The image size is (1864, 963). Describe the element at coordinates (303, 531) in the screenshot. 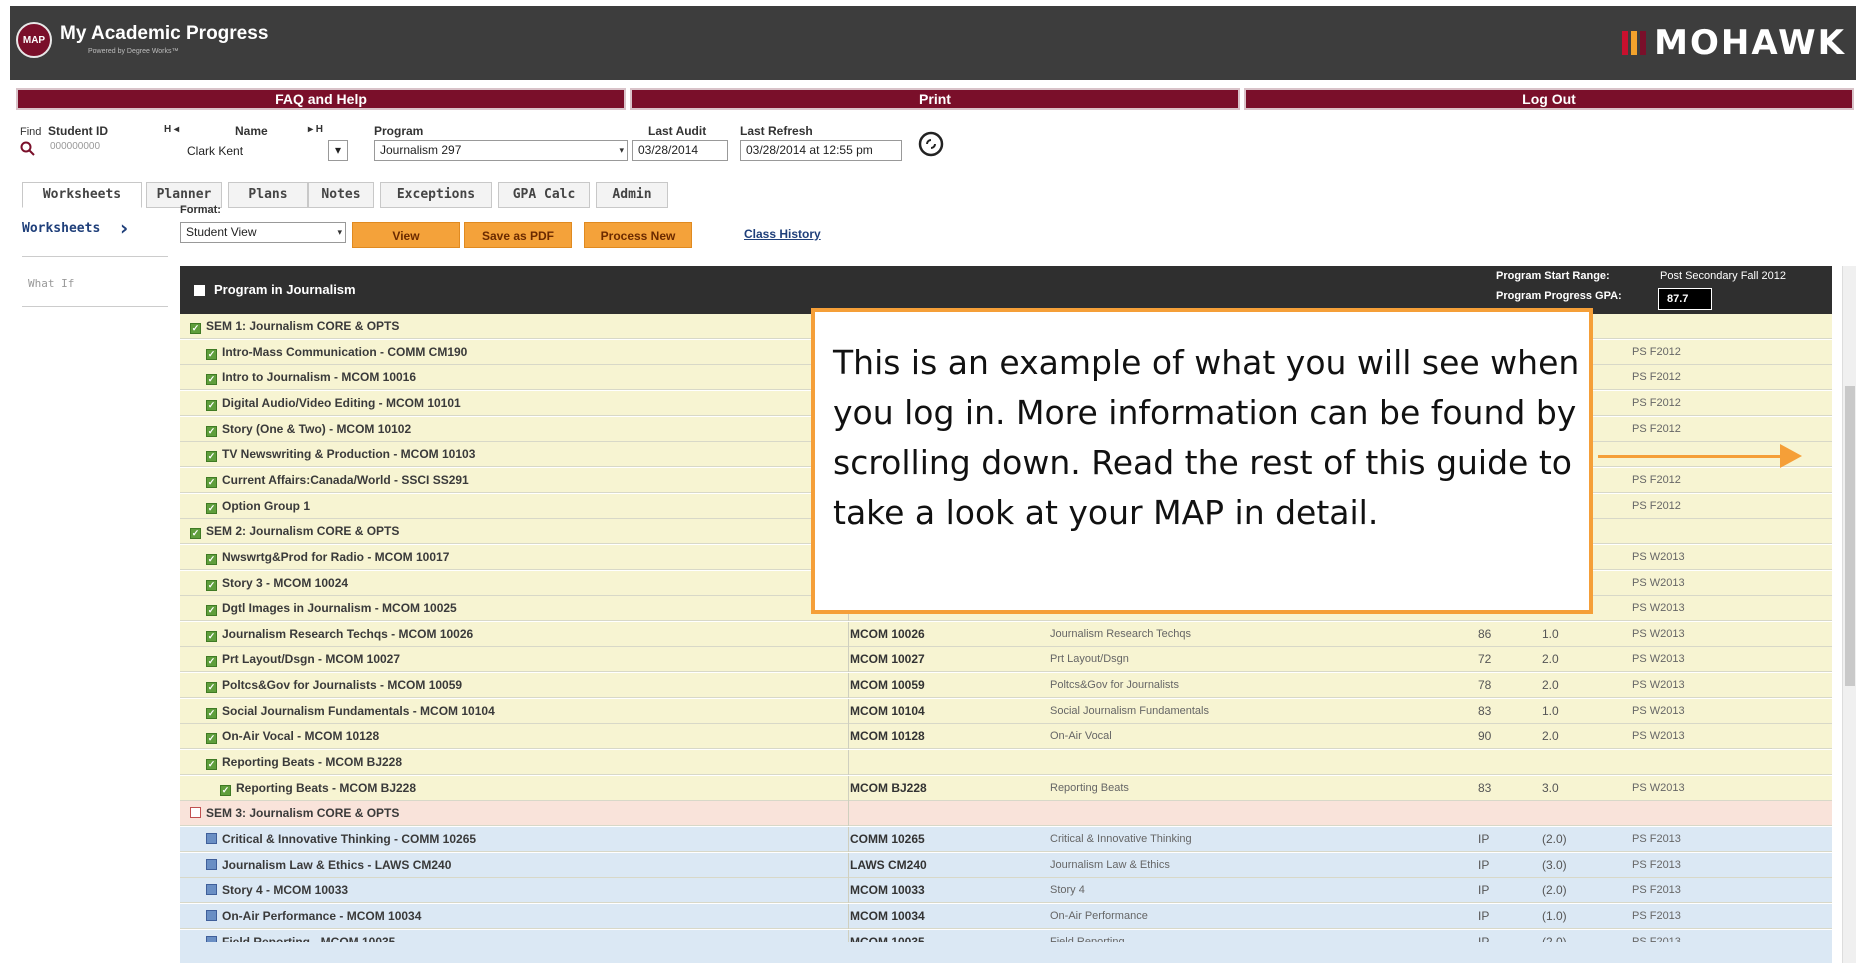

I see `requirement-label: SEM 2: Journalism CORE & OPTS` at that location.